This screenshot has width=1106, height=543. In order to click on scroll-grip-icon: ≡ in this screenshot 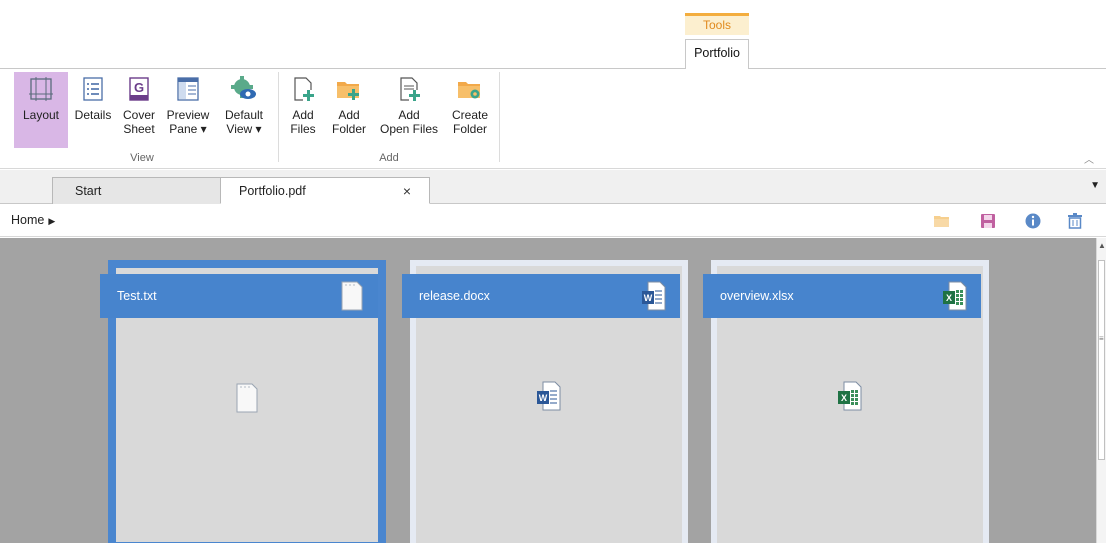, I will do `click(1101, 338)`.